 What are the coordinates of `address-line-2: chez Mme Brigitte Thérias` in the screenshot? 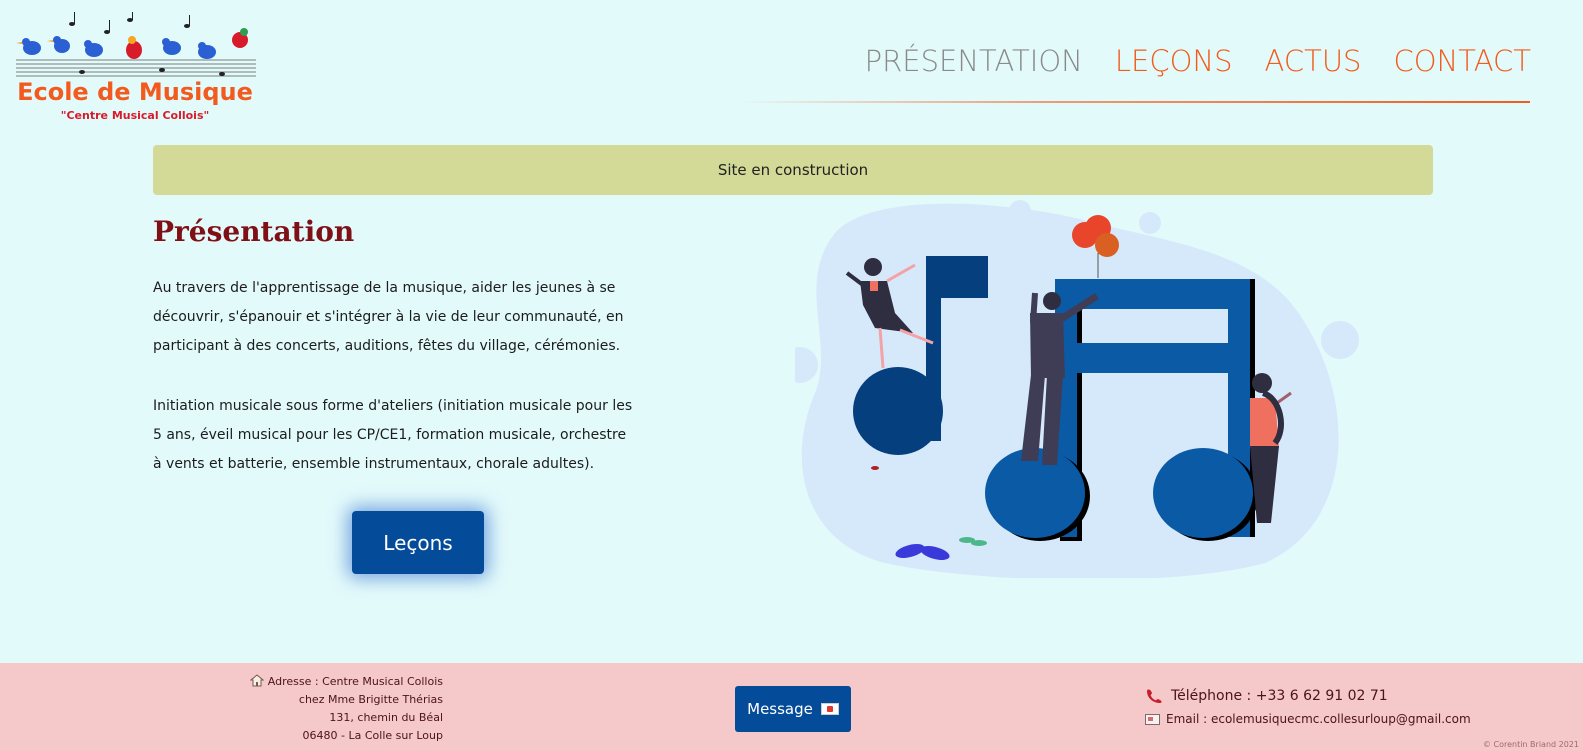 It's located at (370, 699).